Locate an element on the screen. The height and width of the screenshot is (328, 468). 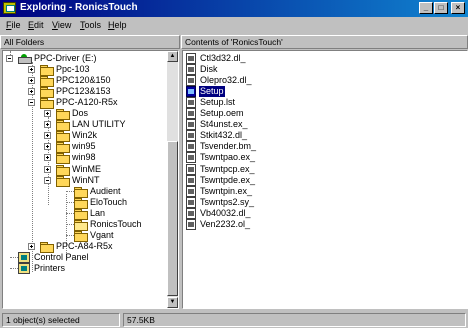
tree-item: Ppc-103 is located at coordinates (83, 70).